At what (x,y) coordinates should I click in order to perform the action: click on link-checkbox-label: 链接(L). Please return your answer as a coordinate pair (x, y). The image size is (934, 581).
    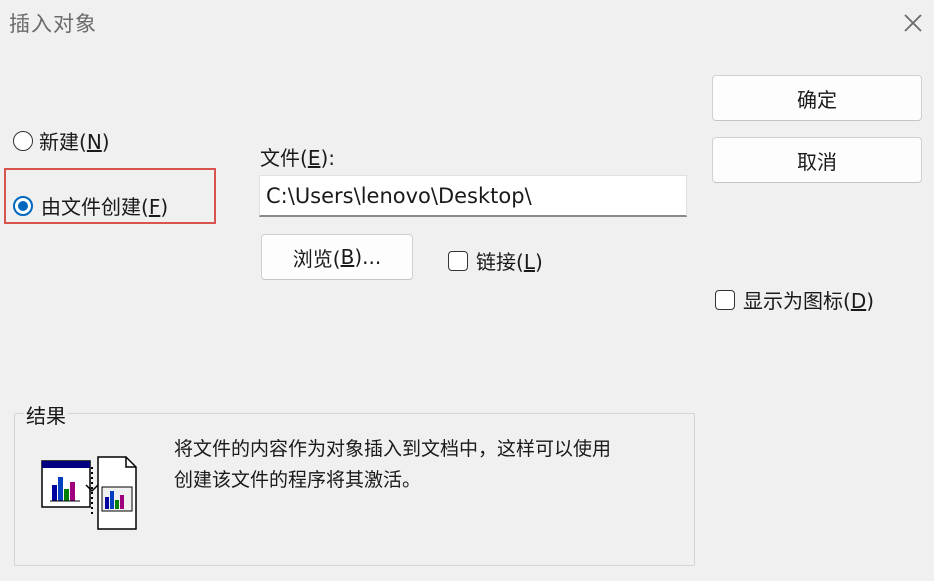
    Looking at the image, I should click on (509, 262).